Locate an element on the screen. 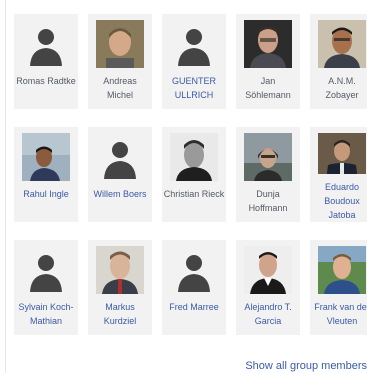 Image resolution: width=367 pixels, height=373 pixels. member-name: Rahul Ingle is located at coordinates (46, 194).